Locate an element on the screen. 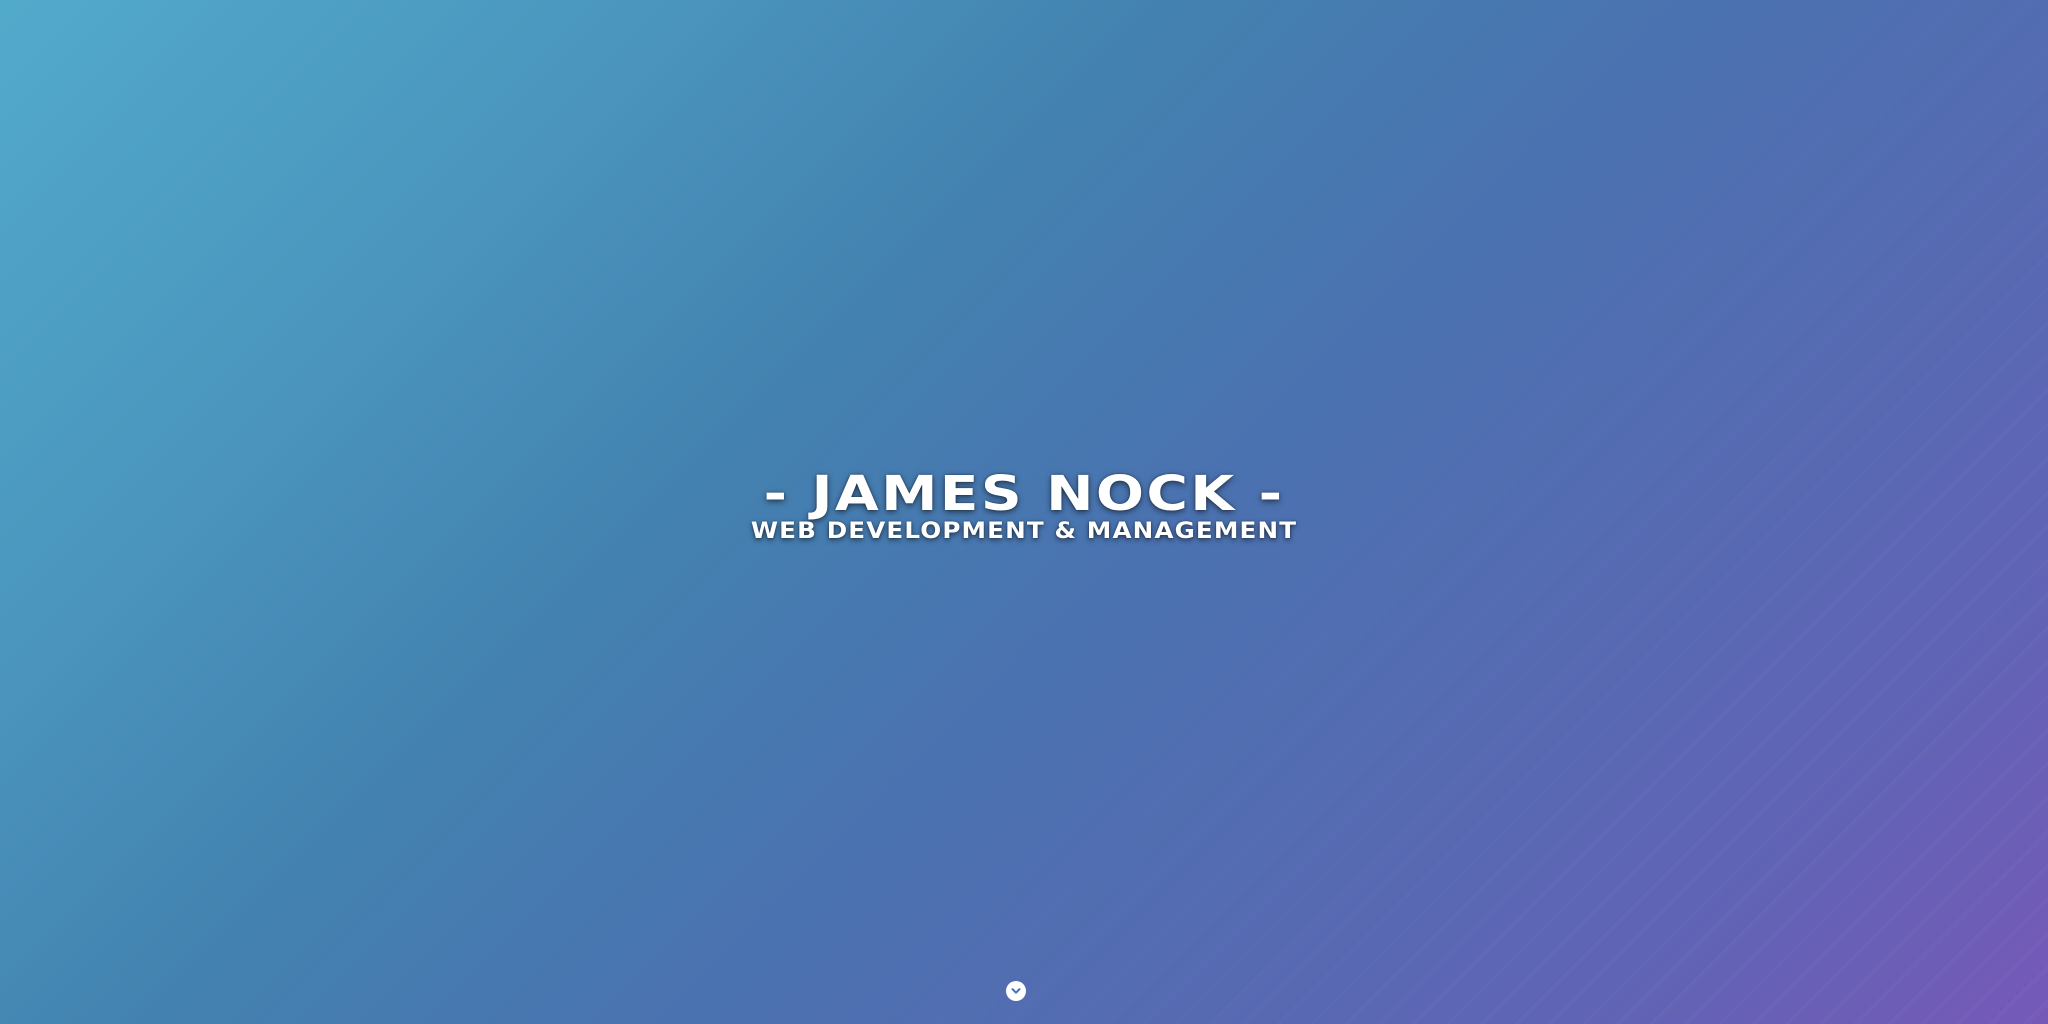 This screenshot has height=1024, width=2048. scroll-down-button is located at coordinates (1016, 991).